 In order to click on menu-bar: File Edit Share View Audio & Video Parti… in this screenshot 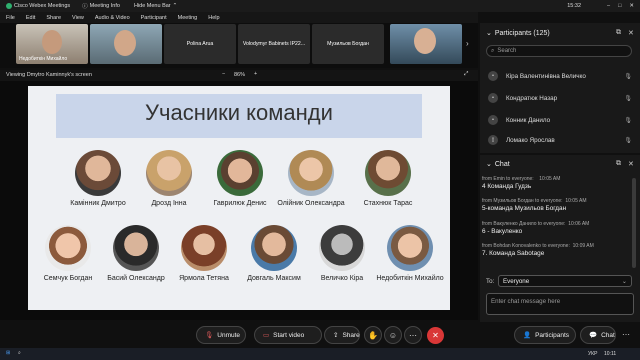, I will do `click(239, 17)`.